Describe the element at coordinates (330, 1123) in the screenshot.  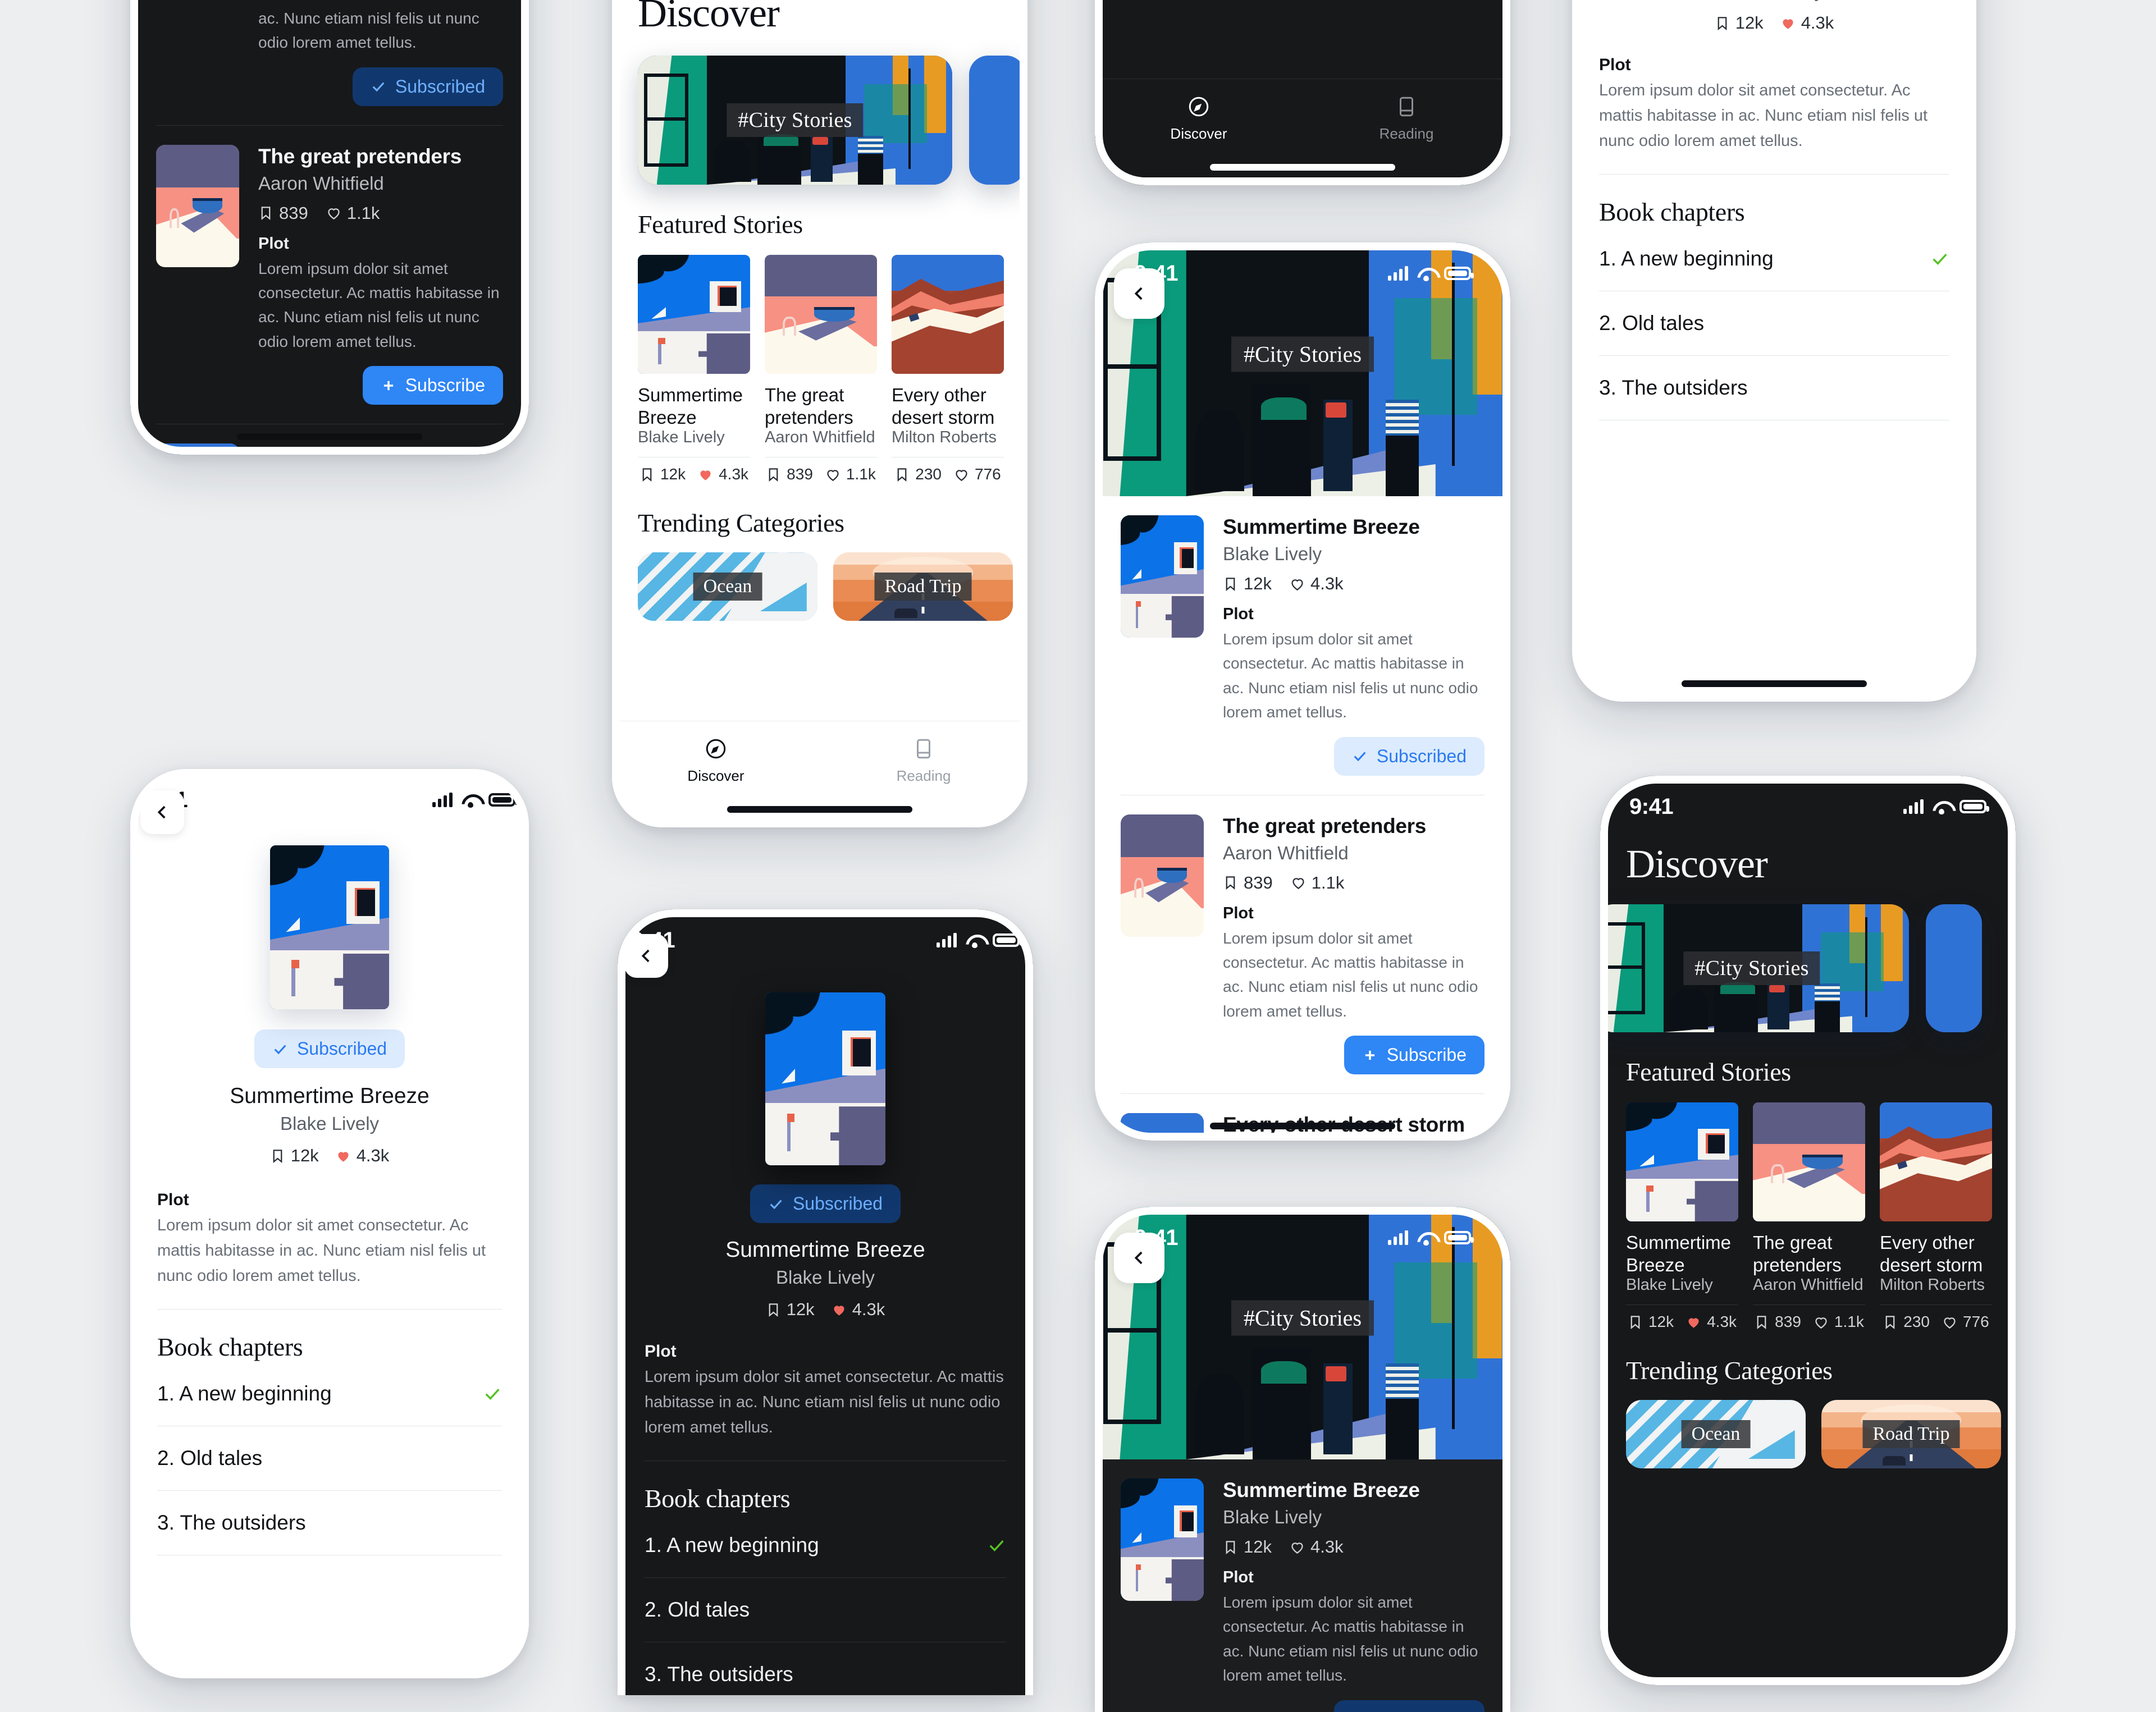
I see `book-author: Blake Lively` at that location.